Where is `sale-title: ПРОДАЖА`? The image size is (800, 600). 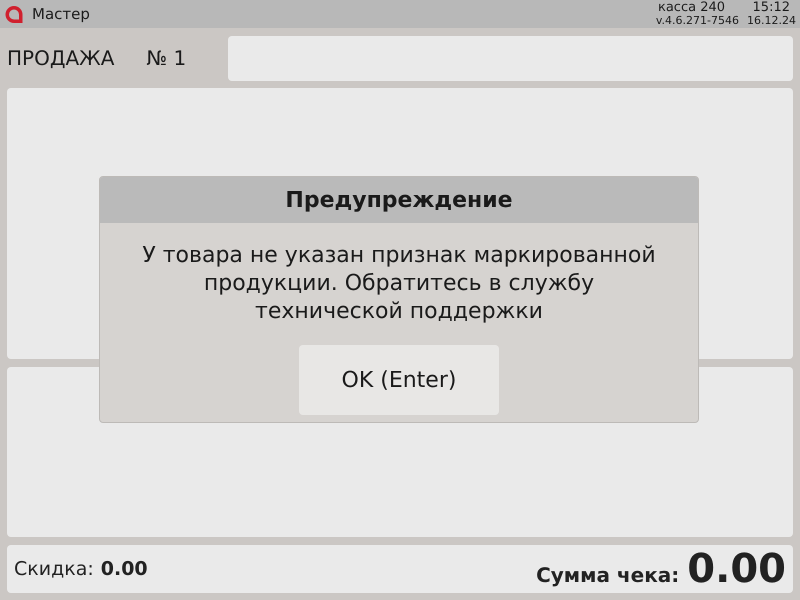 sale-title: ПРОДАЖА is located at coordinates (60, 58).